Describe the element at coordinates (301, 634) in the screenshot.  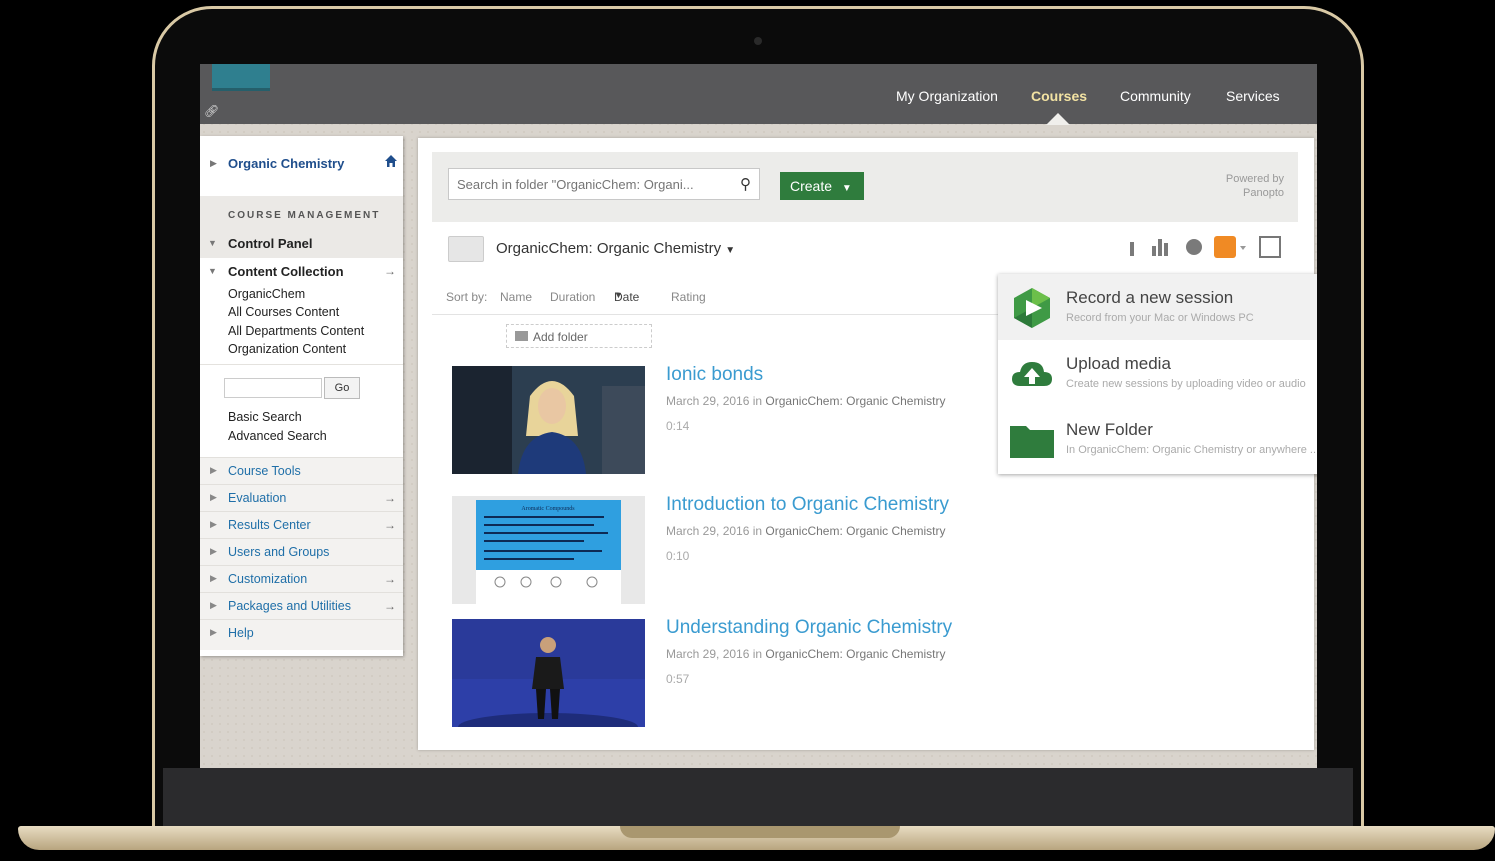
I see `sidebar-item-help: ▶ Help` at that location.